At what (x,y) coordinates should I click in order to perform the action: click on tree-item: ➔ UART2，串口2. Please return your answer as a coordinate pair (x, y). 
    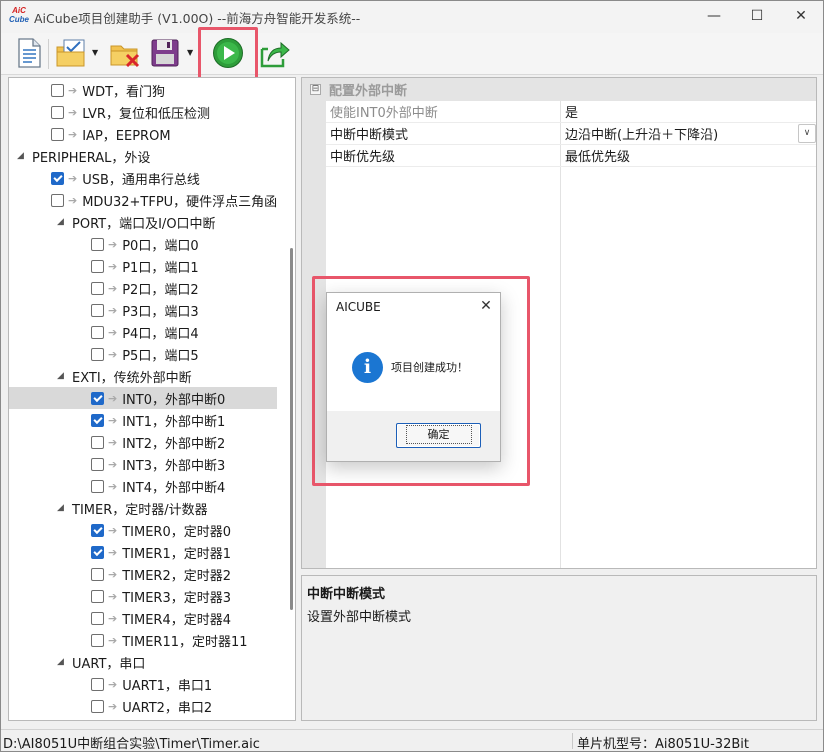
    Looking at the image, I should click on (143, 706).